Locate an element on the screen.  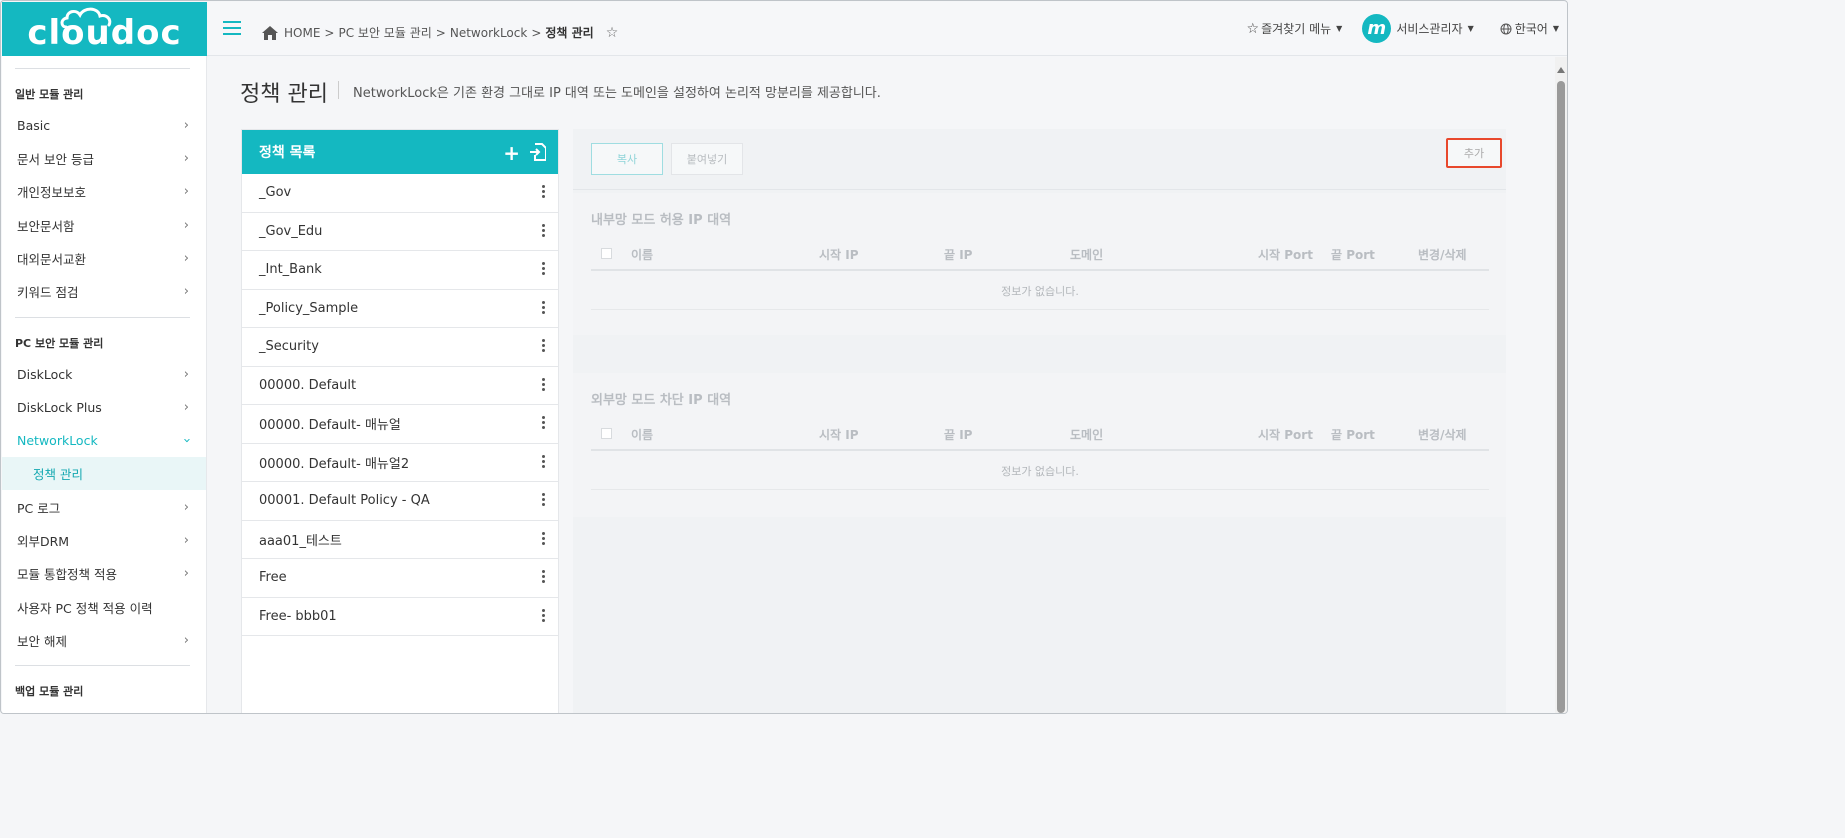
add-policy-icon: + is located at coordinates (511, 153).